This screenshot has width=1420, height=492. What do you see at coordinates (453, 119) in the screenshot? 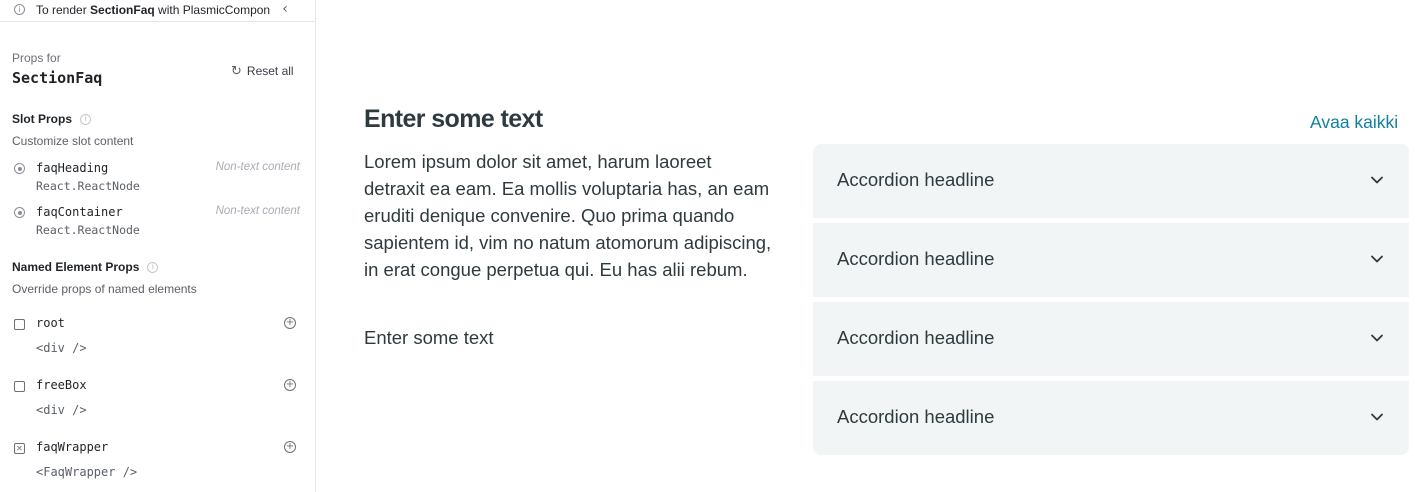
I see `faq-heading: Enter some text` at bounding box center [453, 119].